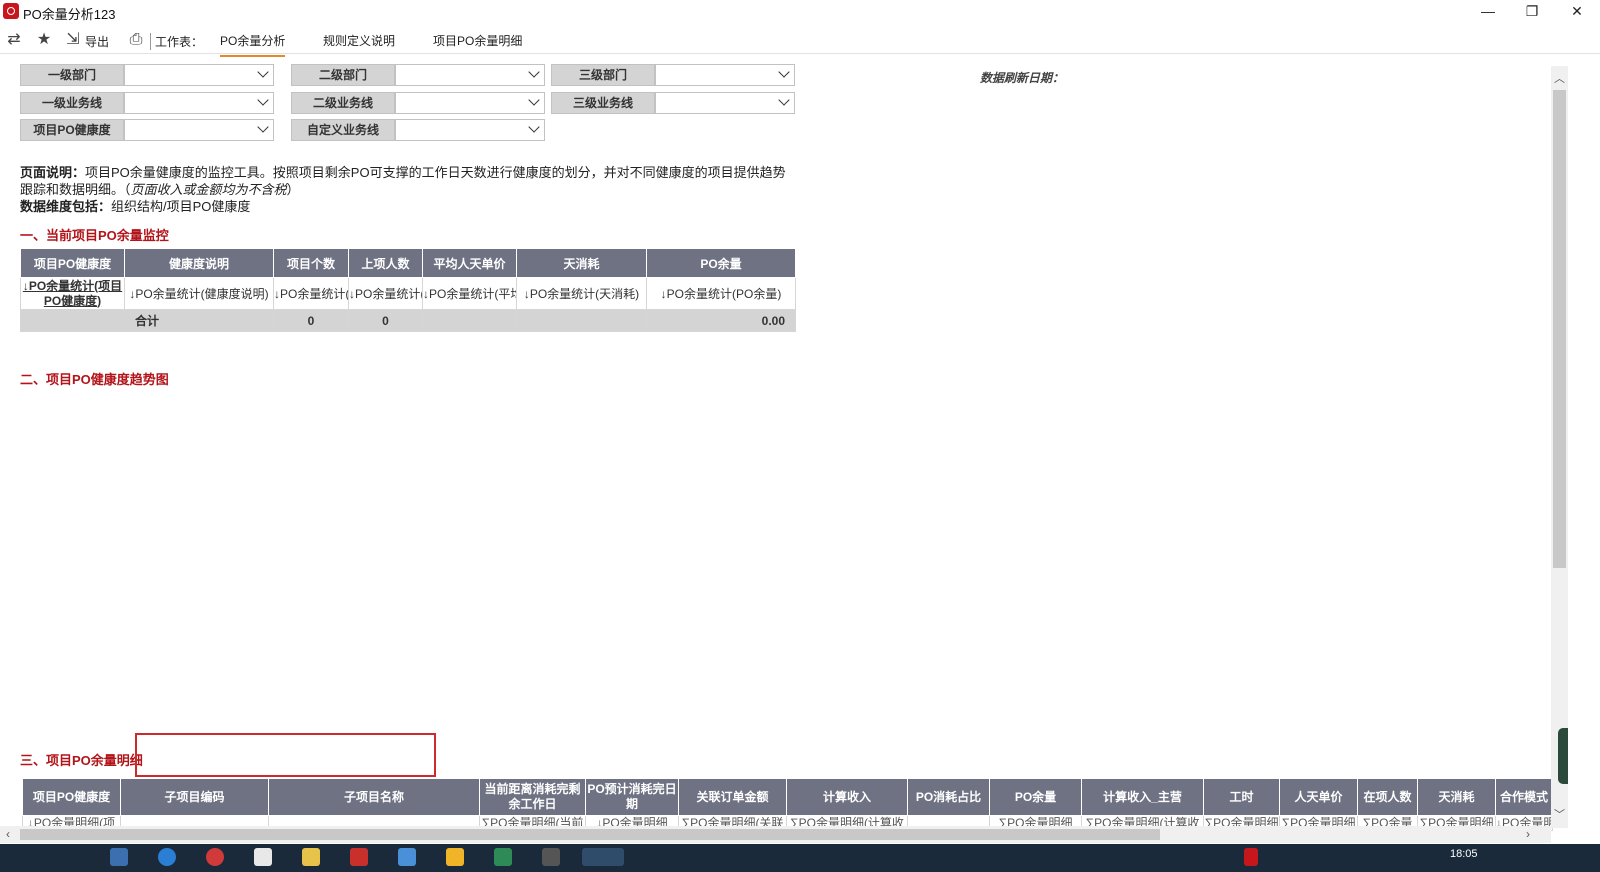 Image resolution: width=1600 pixels, height=872 pixels. What do you see at coordinates (385, 263) in the screenshot?
I see `column-header: 上项人数` at bounding box center [385, 263].